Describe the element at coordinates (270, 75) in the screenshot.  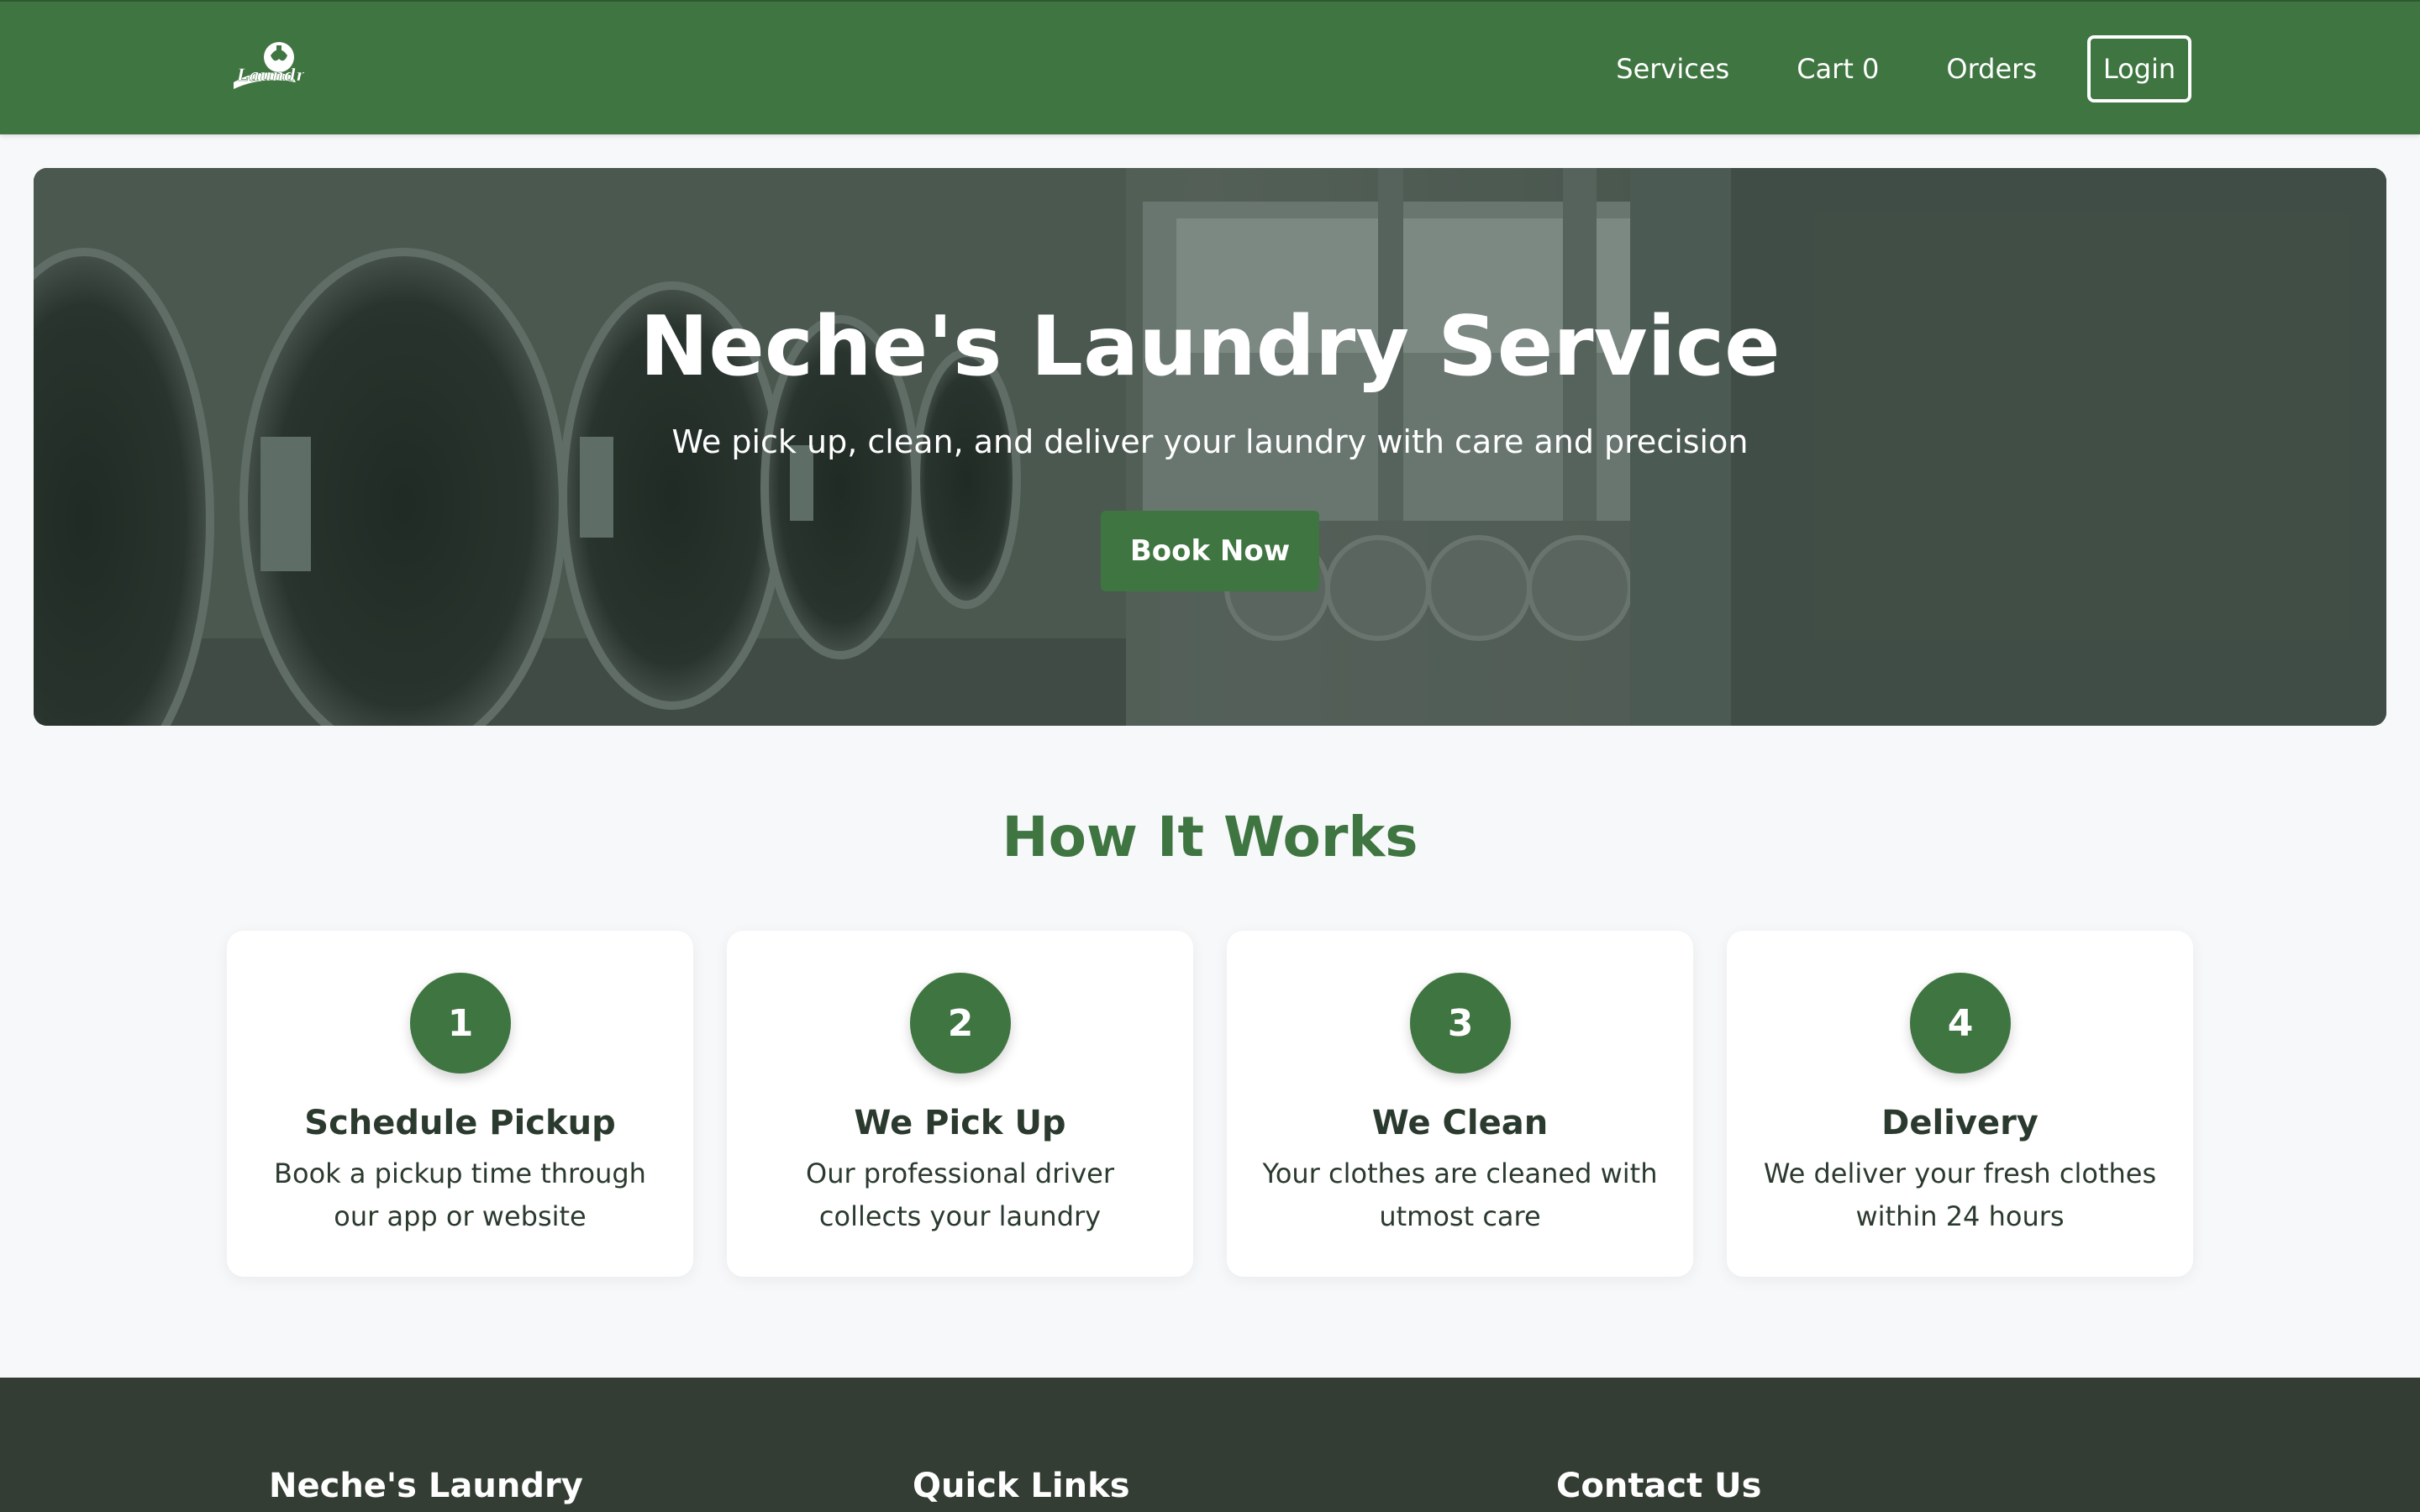
I see `svg-text: Laundry` at that location.